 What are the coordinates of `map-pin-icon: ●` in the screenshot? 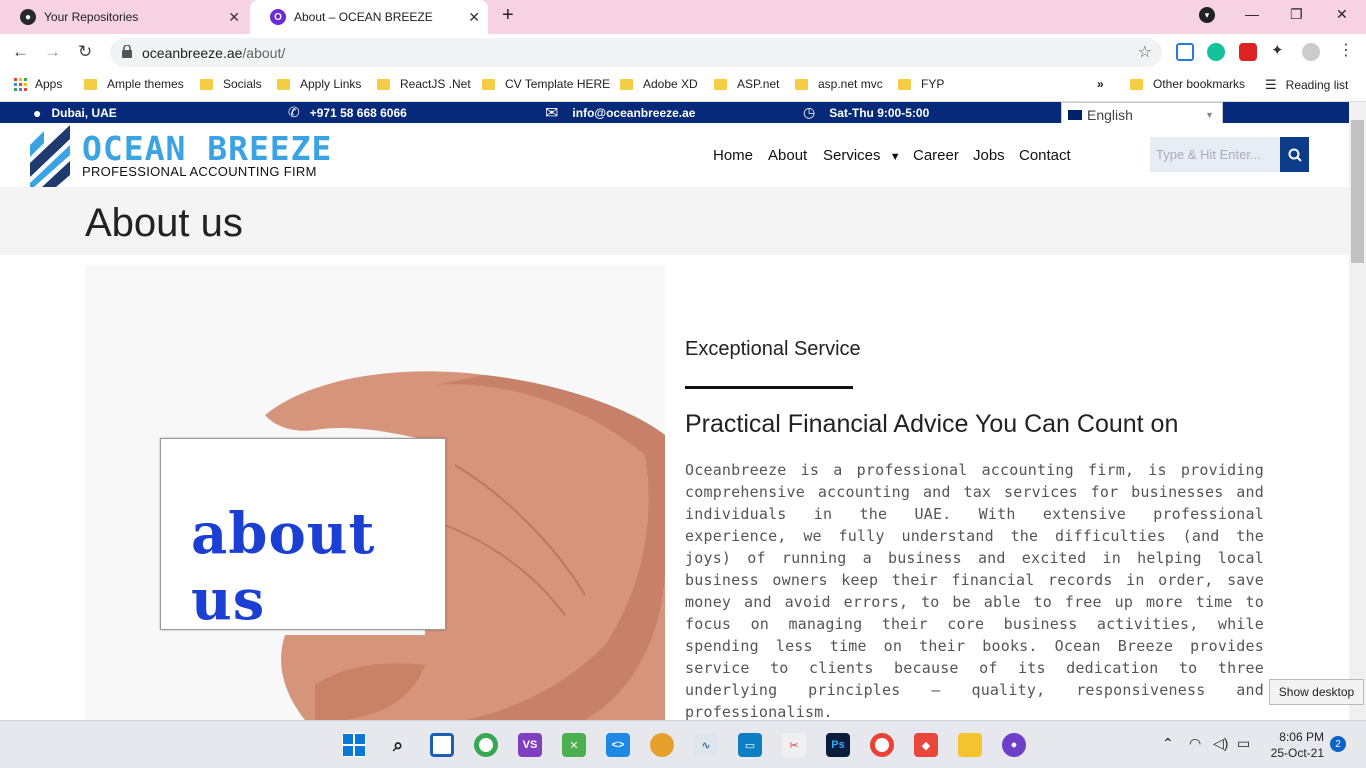 It's located at (37, 112).